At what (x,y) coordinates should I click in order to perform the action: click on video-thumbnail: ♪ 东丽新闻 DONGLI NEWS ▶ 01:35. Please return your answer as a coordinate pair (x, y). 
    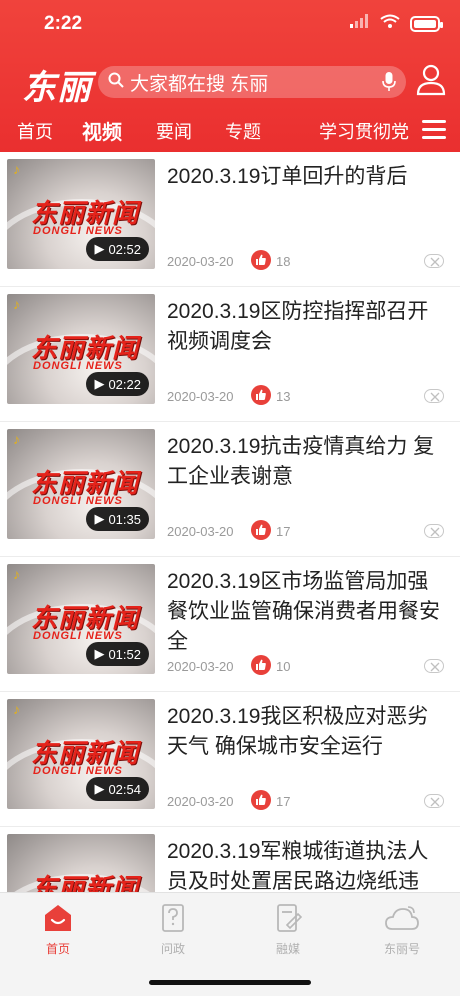
    Looking at the image, I should click on (81, 484).